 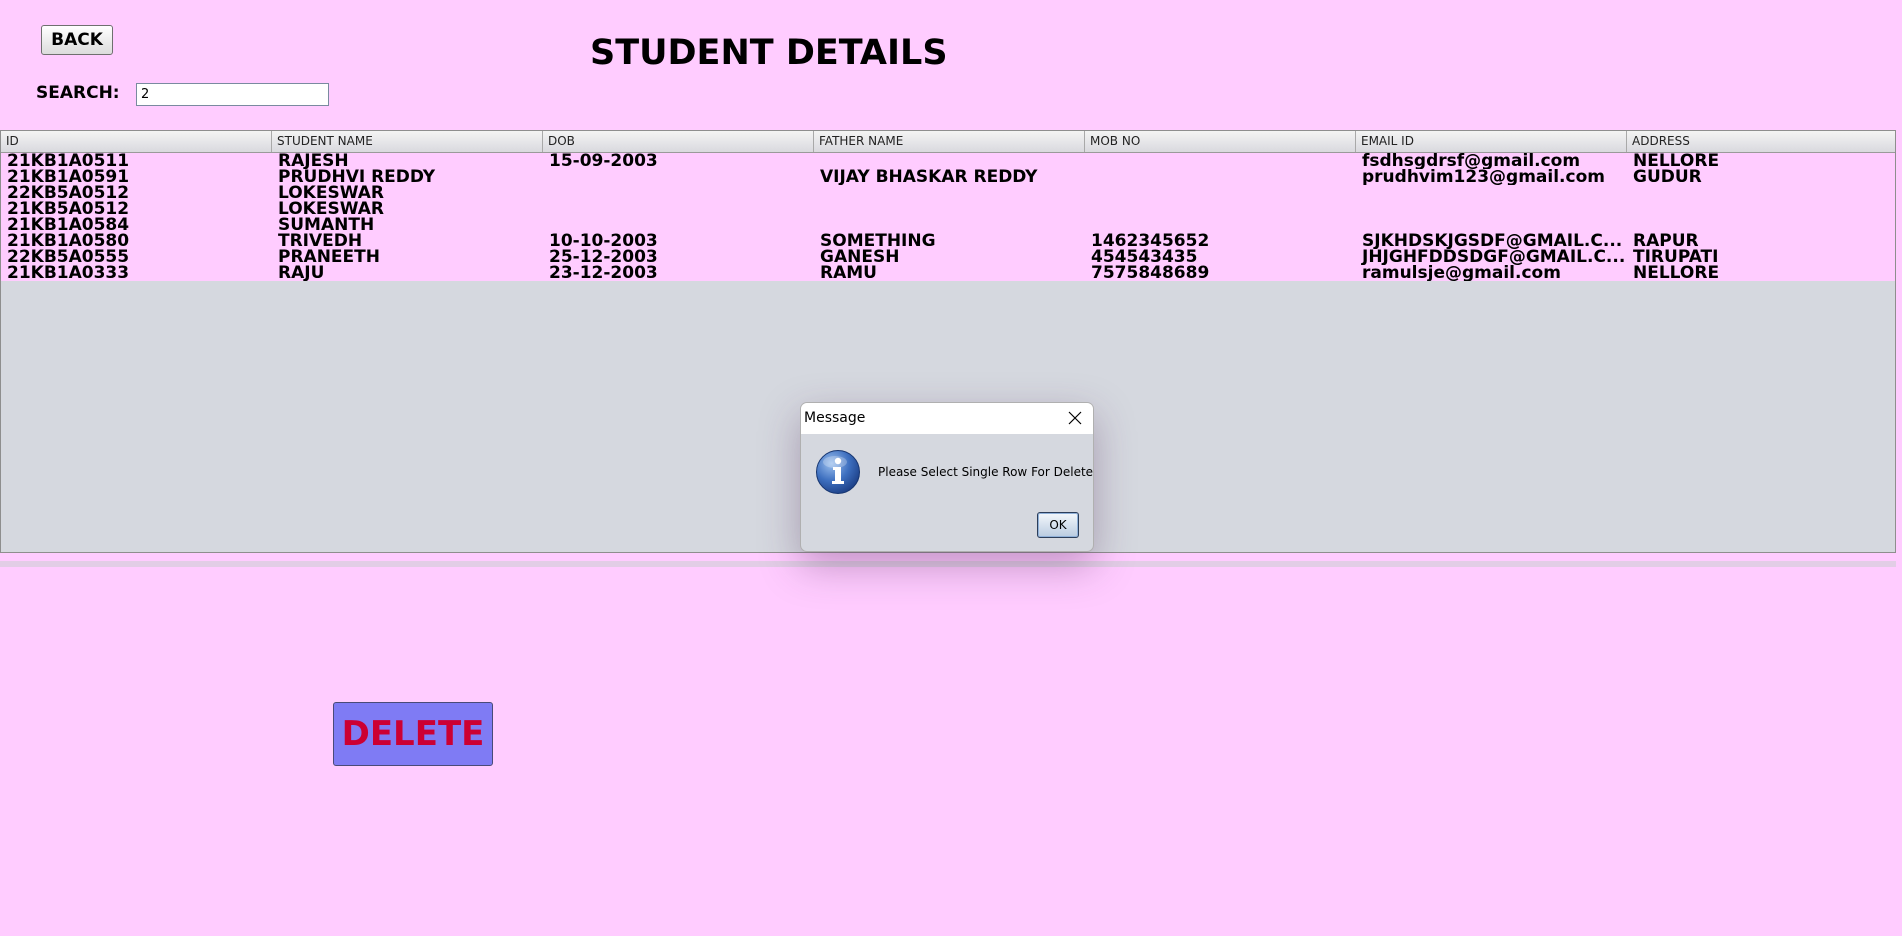 I want to click on info-icon, so click(x=838, y=472).